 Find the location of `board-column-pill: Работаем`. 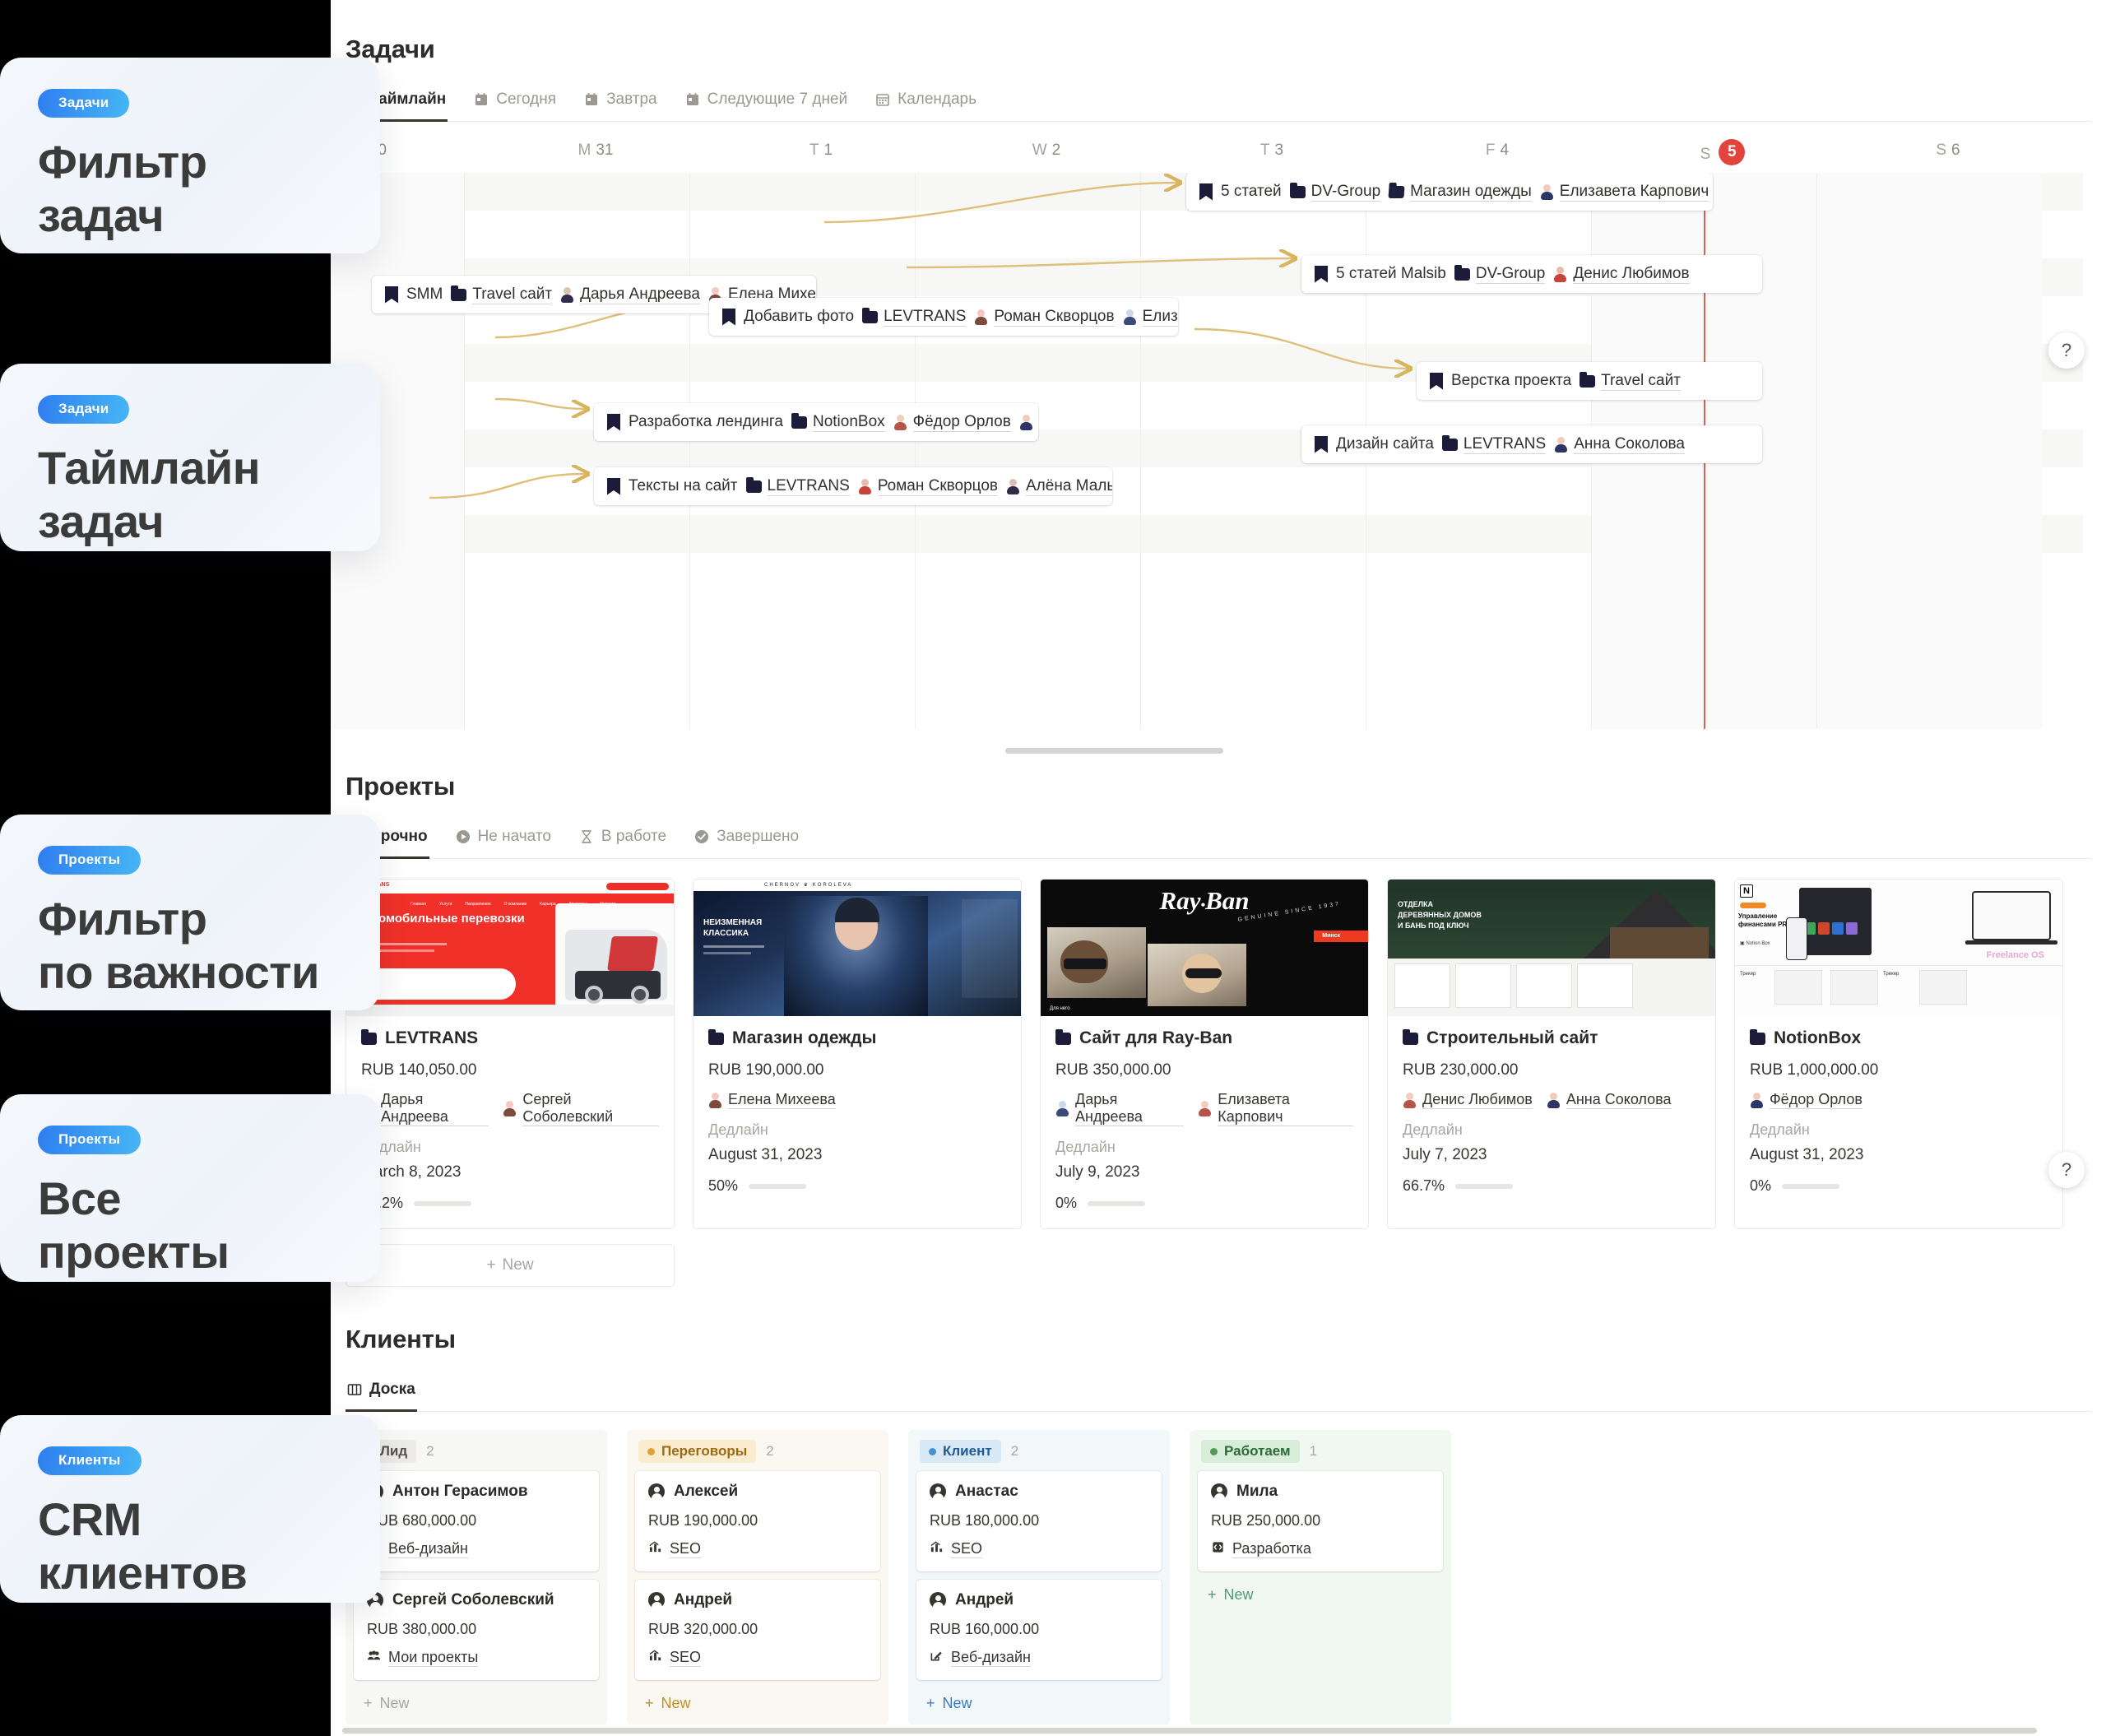

board-column-pill: Работаем is located at coordinates (1250, 1451).